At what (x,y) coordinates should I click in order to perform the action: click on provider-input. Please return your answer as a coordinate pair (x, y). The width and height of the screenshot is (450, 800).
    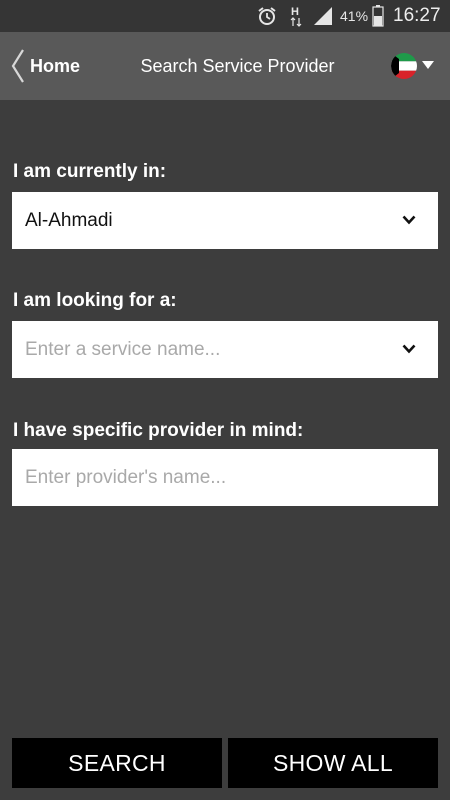
    Looking at the image, I should click on (225, 477).